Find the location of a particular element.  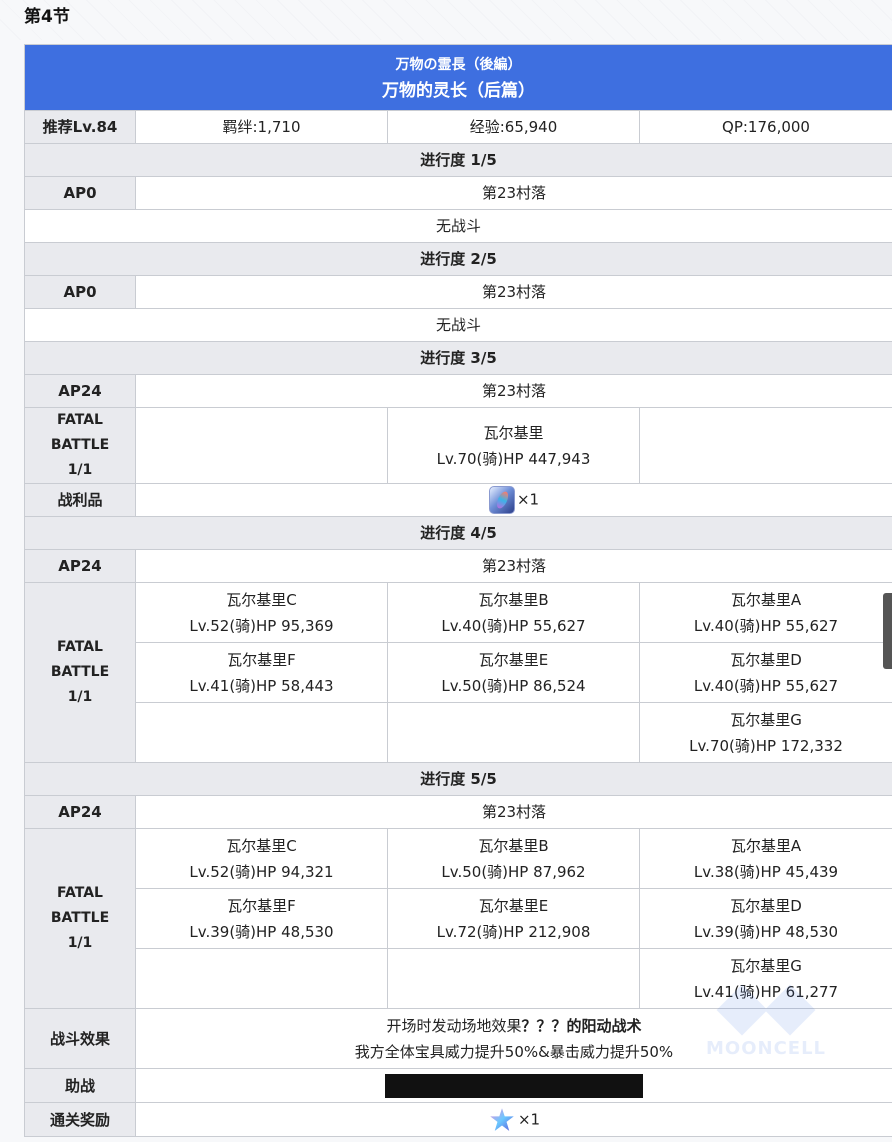

location-2: 第23村落 is located at coordinates (513, 292).